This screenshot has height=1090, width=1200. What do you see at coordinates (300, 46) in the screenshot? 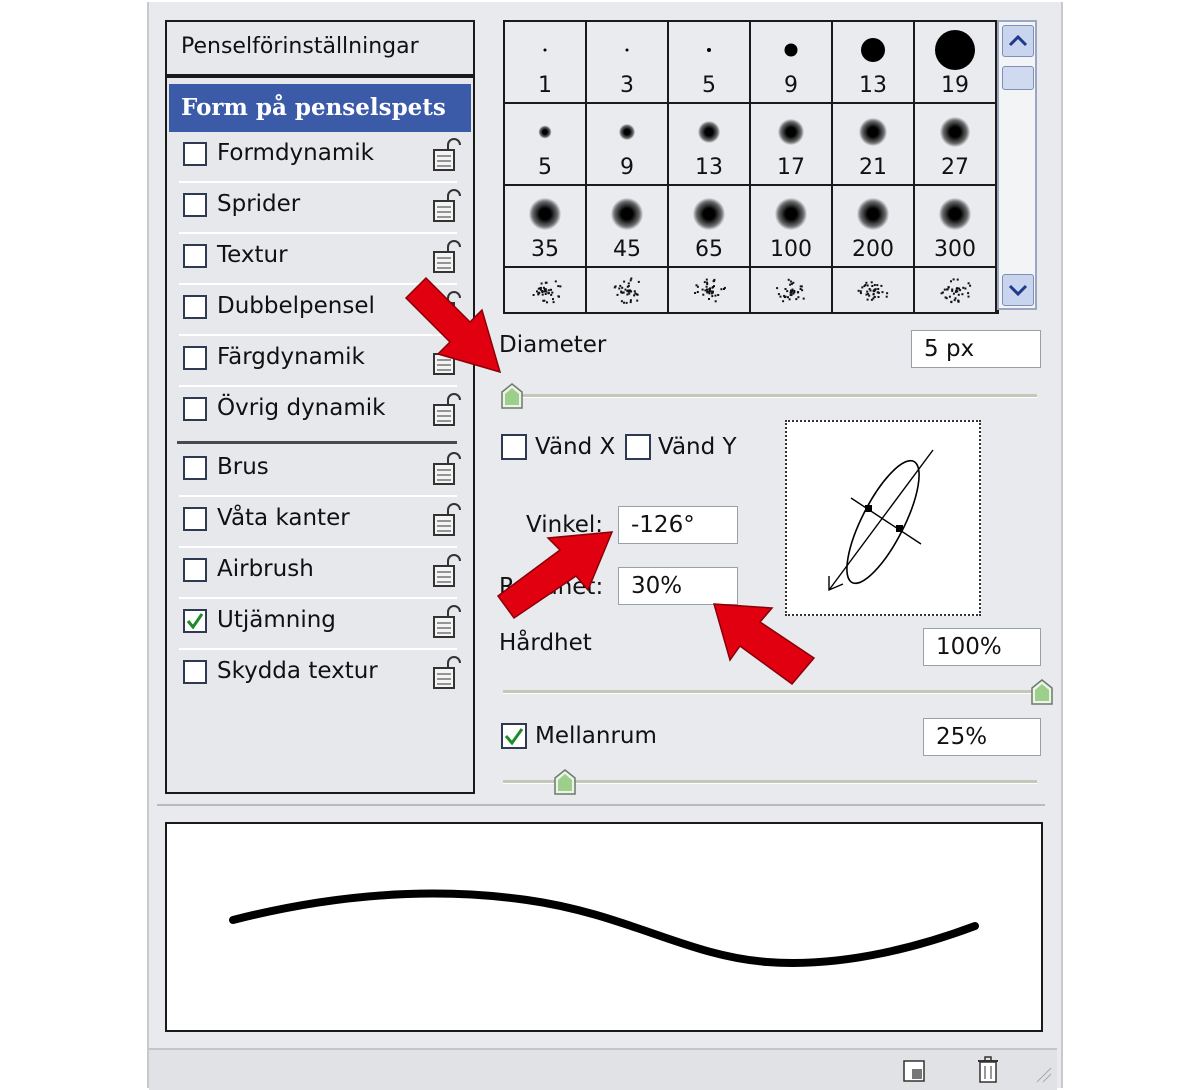
I see `brush-presets-item: Penselförinställningar` at bounding box center [300, 46].